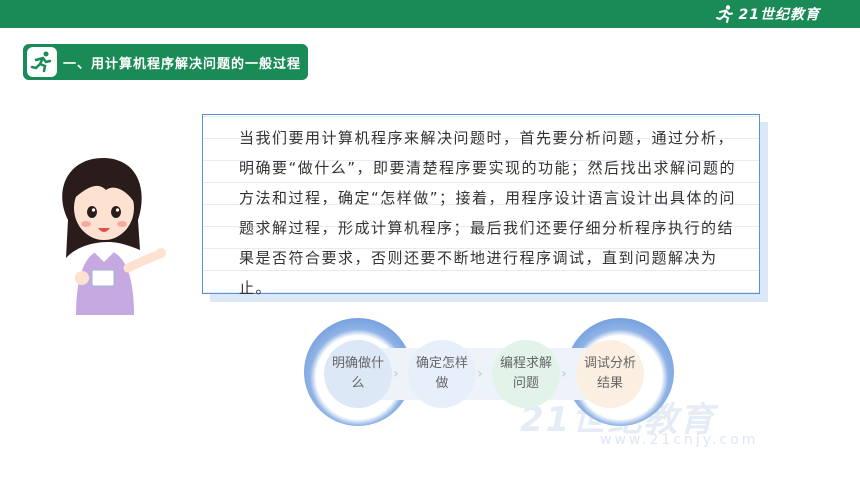 The image size is (860, 484). Describe the element at coordinates (42, 62) in the screenshot. I see `runner-icon` at that location.